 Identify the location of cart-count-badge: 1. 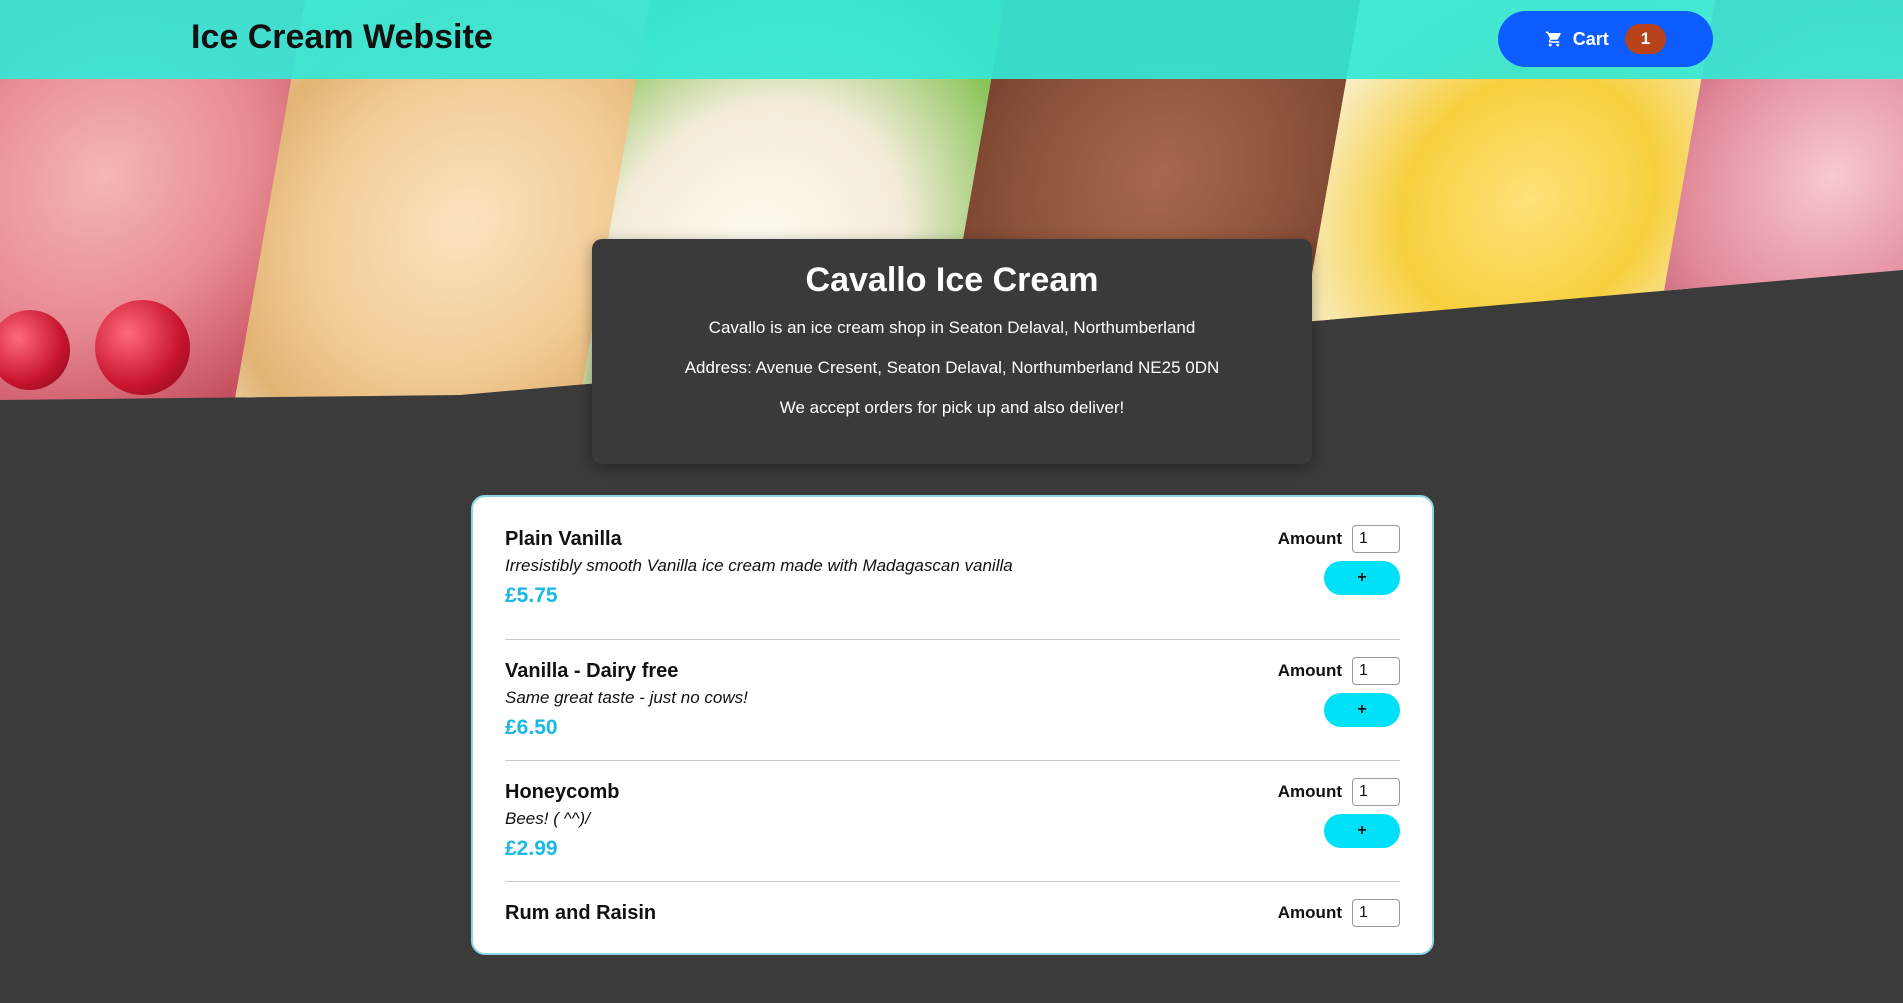
(1645, 39).